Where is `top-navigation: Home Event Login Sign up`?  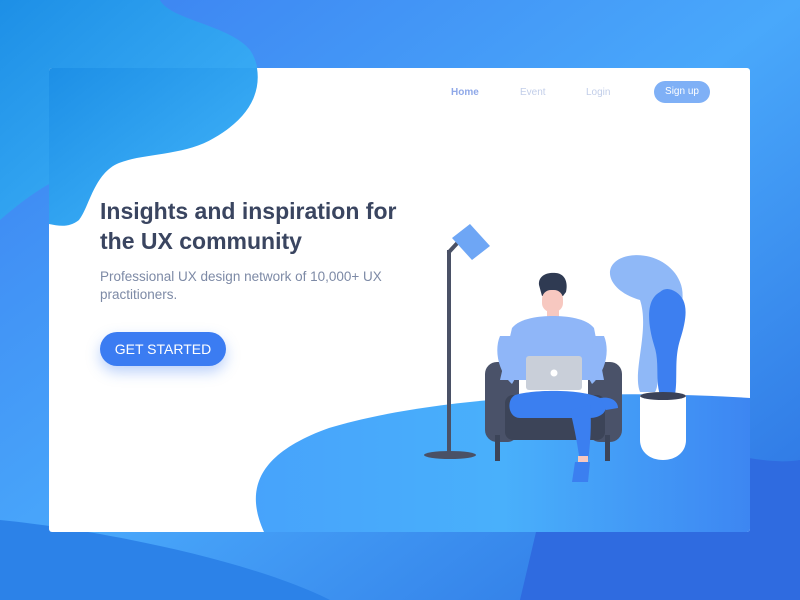
top-navigation: Home Event Login Sign up is located at coordinates (580, 92).